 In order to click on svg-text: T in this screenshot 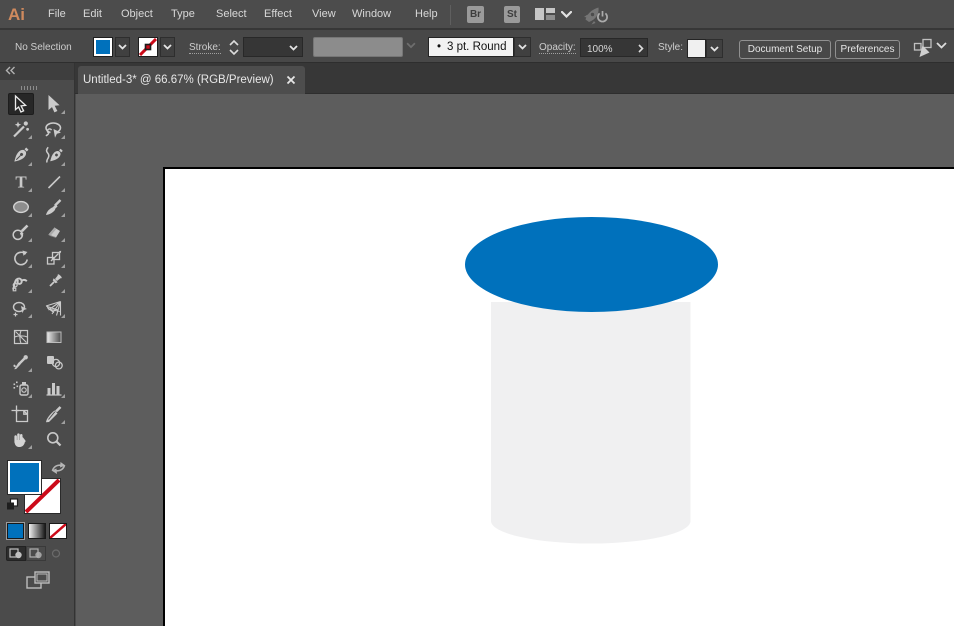, I will do `click(21, 182)`.